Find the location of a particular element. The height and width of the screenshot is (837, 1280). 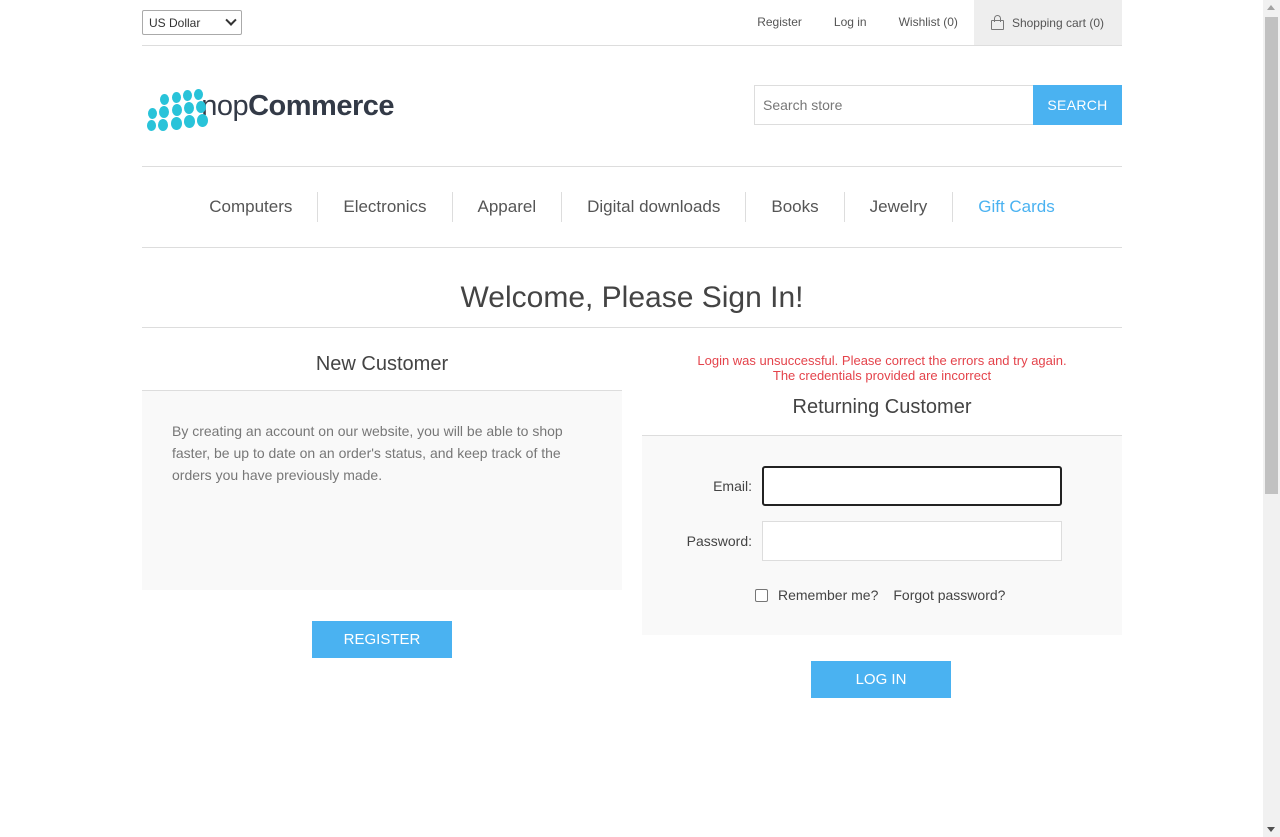

password-field is located at coordinates (912, 541).